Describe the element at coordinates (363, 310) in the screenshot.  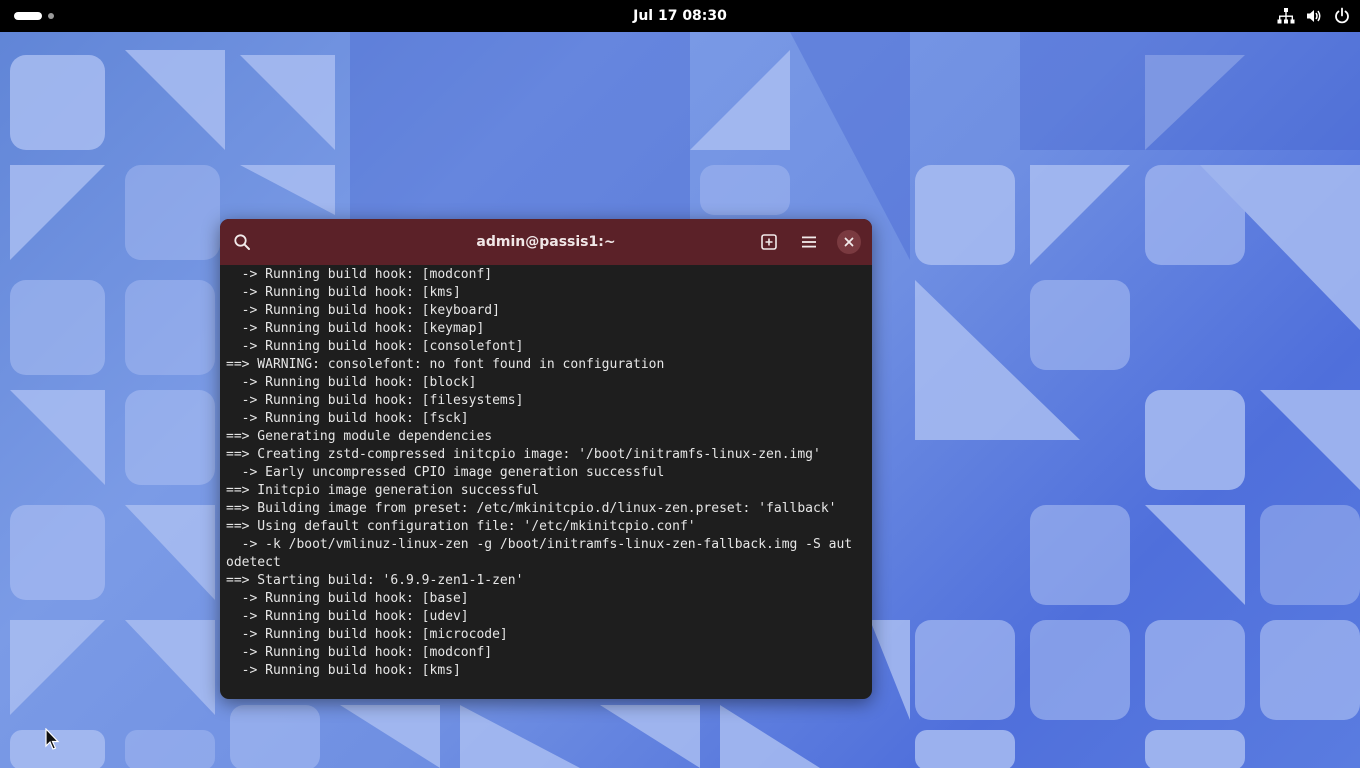
I see `terminal-line: -> Running build hook: [keyboard]` at that location.